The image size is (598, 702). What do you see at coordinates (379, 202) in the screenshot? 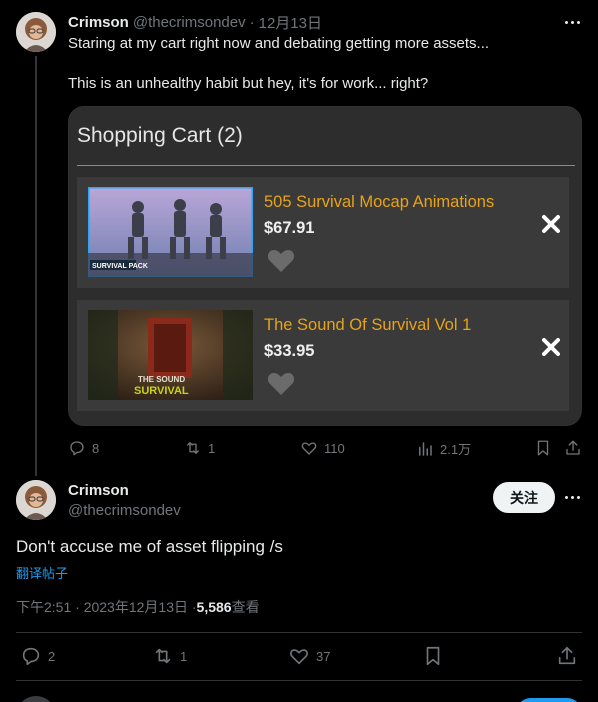
I see `item-title: 505 Survival Mocap Animations` at bounding box center [379, 202].